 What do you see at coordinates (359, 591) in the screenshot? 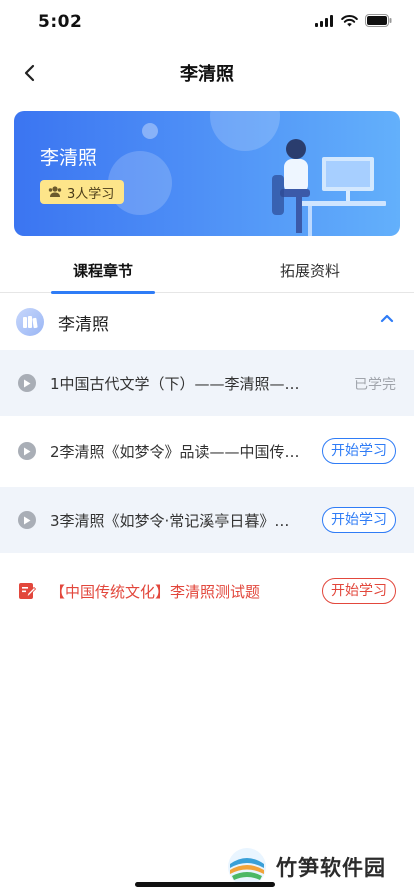
I see `start-quiz-button: 开始学习` at bounding box center [359, 591].